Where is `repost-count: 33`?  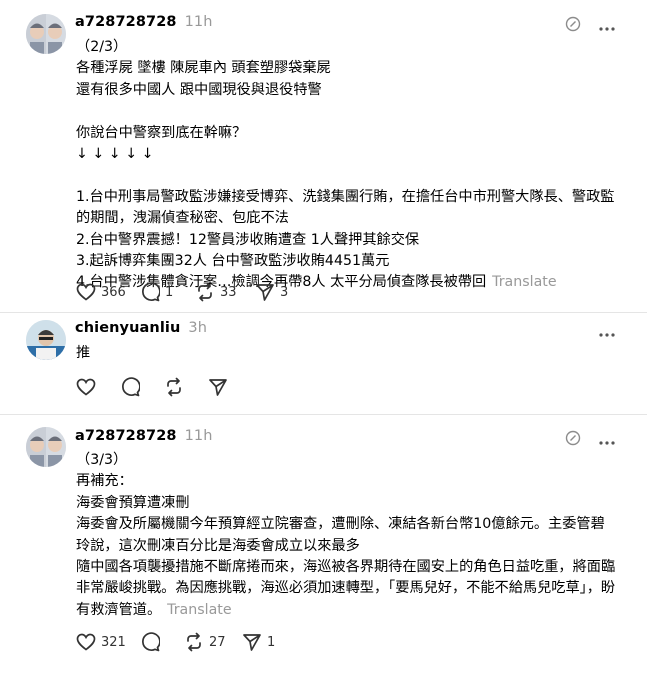 repost-count: 33 is located at coordinates (228, 292).